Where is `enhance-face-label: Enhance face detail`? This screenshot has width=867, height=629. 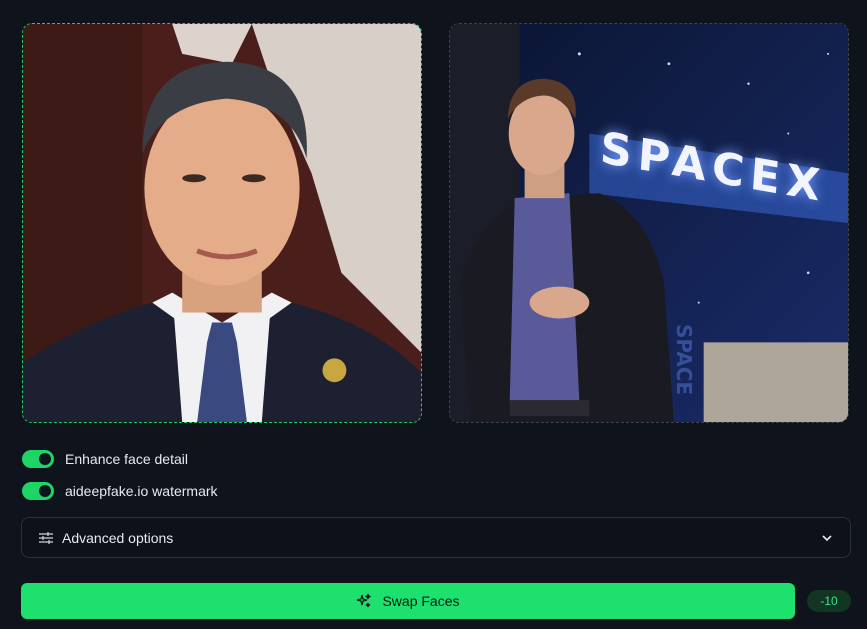
enhance-face-label: Enhance face detail is located at coordinates (126, 459).